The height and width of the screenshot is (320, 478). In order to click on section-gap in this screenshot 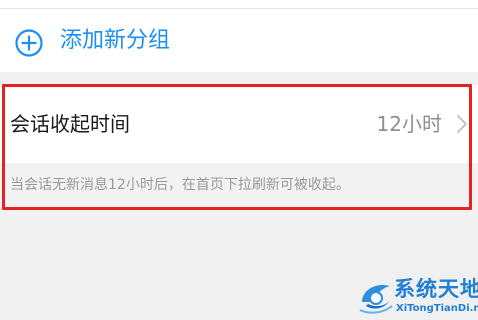, I will do `click(239, 78)`.